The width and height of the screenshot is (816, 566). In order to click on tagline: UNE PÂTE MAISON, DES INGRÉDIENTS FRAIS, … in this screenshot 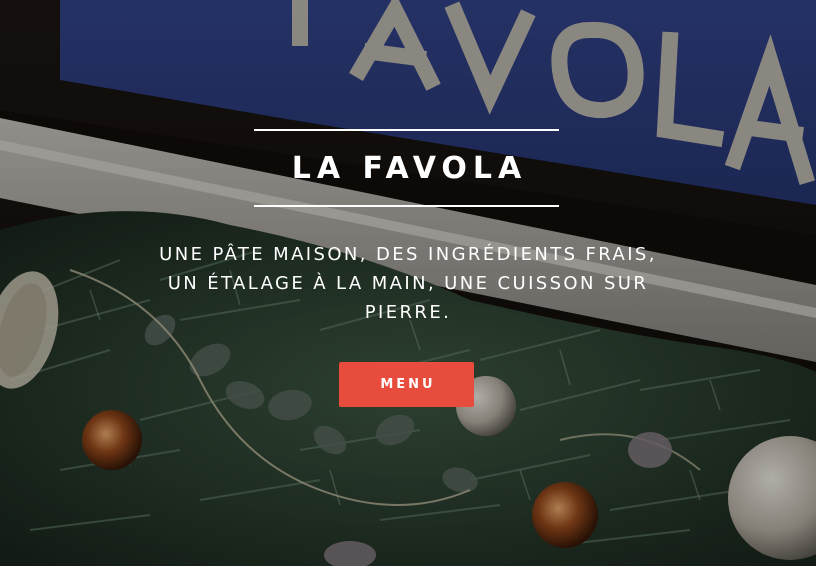, I will do `click(408, 283)`.